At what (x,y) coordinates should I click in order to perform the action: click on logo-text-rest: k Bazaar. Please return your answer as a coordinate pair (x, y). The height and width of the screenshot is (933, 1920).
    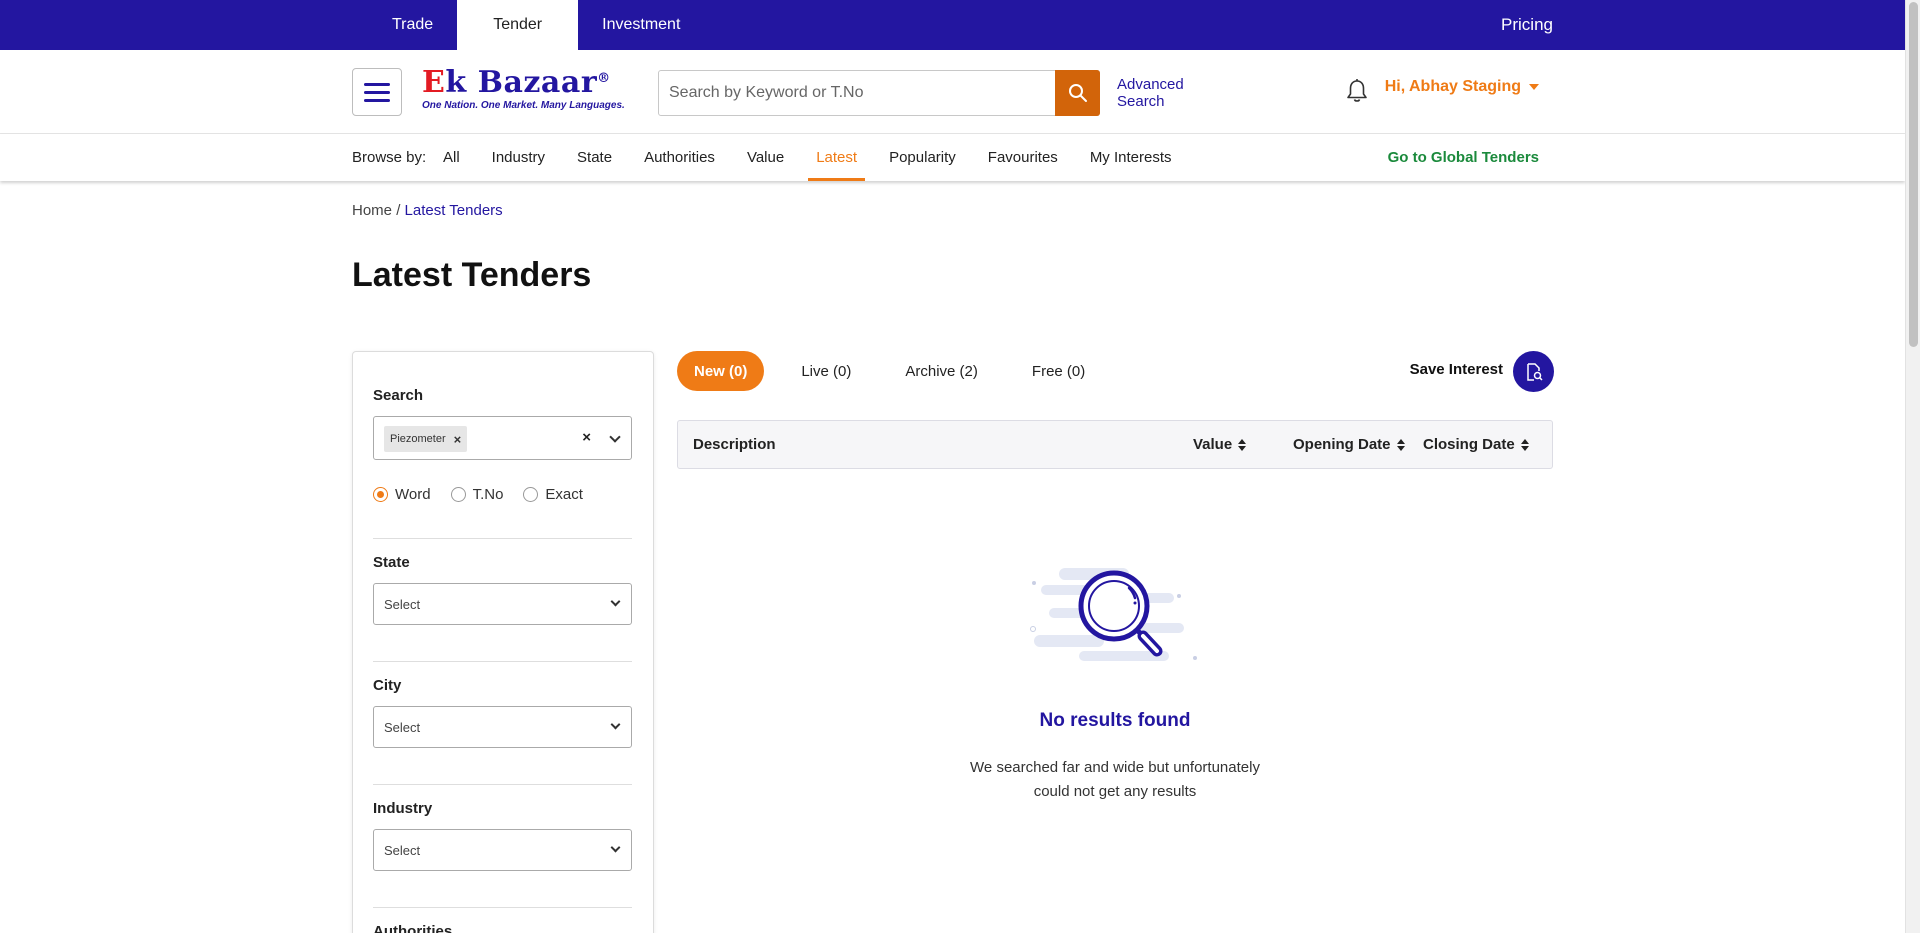
    Looking at the image, I should click on (521, 82).